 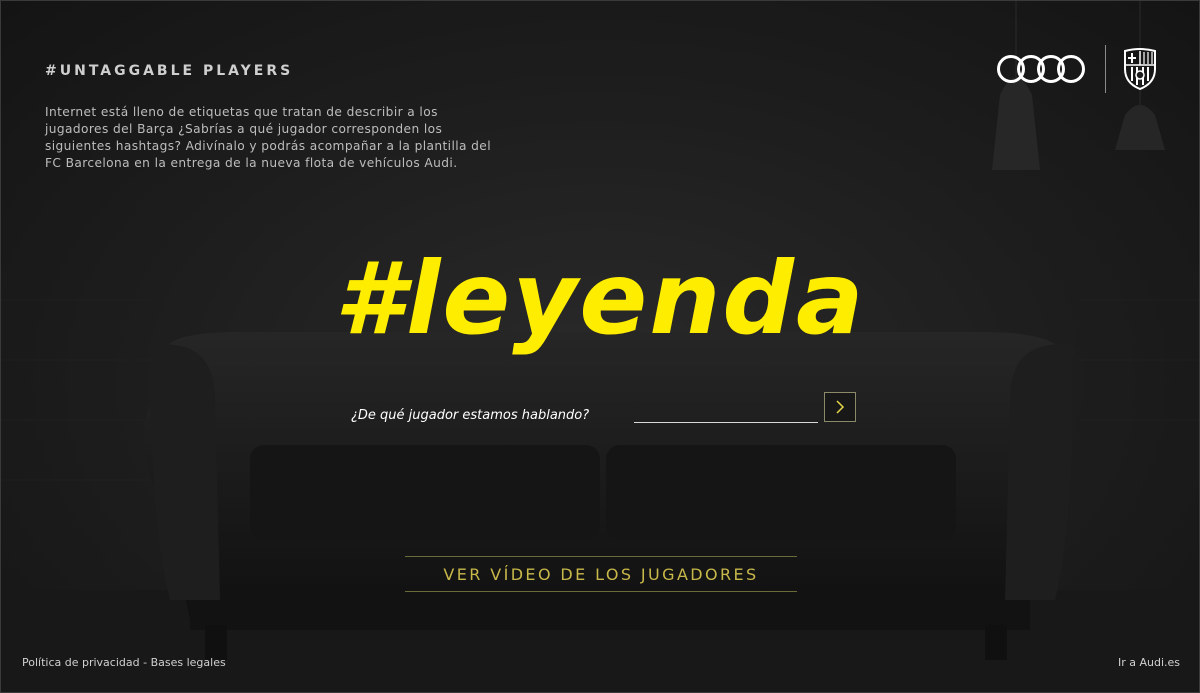 I want to click on submit-answer-button, so click(x=840, y=407).